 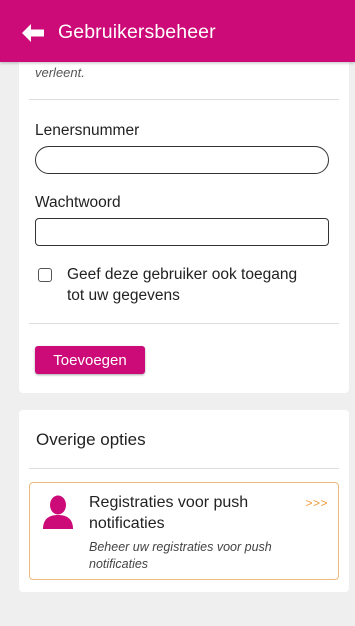 What do you see at coordinates (182, 232) in the screenshot?
I see `wachtwoord-input` at bounding box center [182, 232].